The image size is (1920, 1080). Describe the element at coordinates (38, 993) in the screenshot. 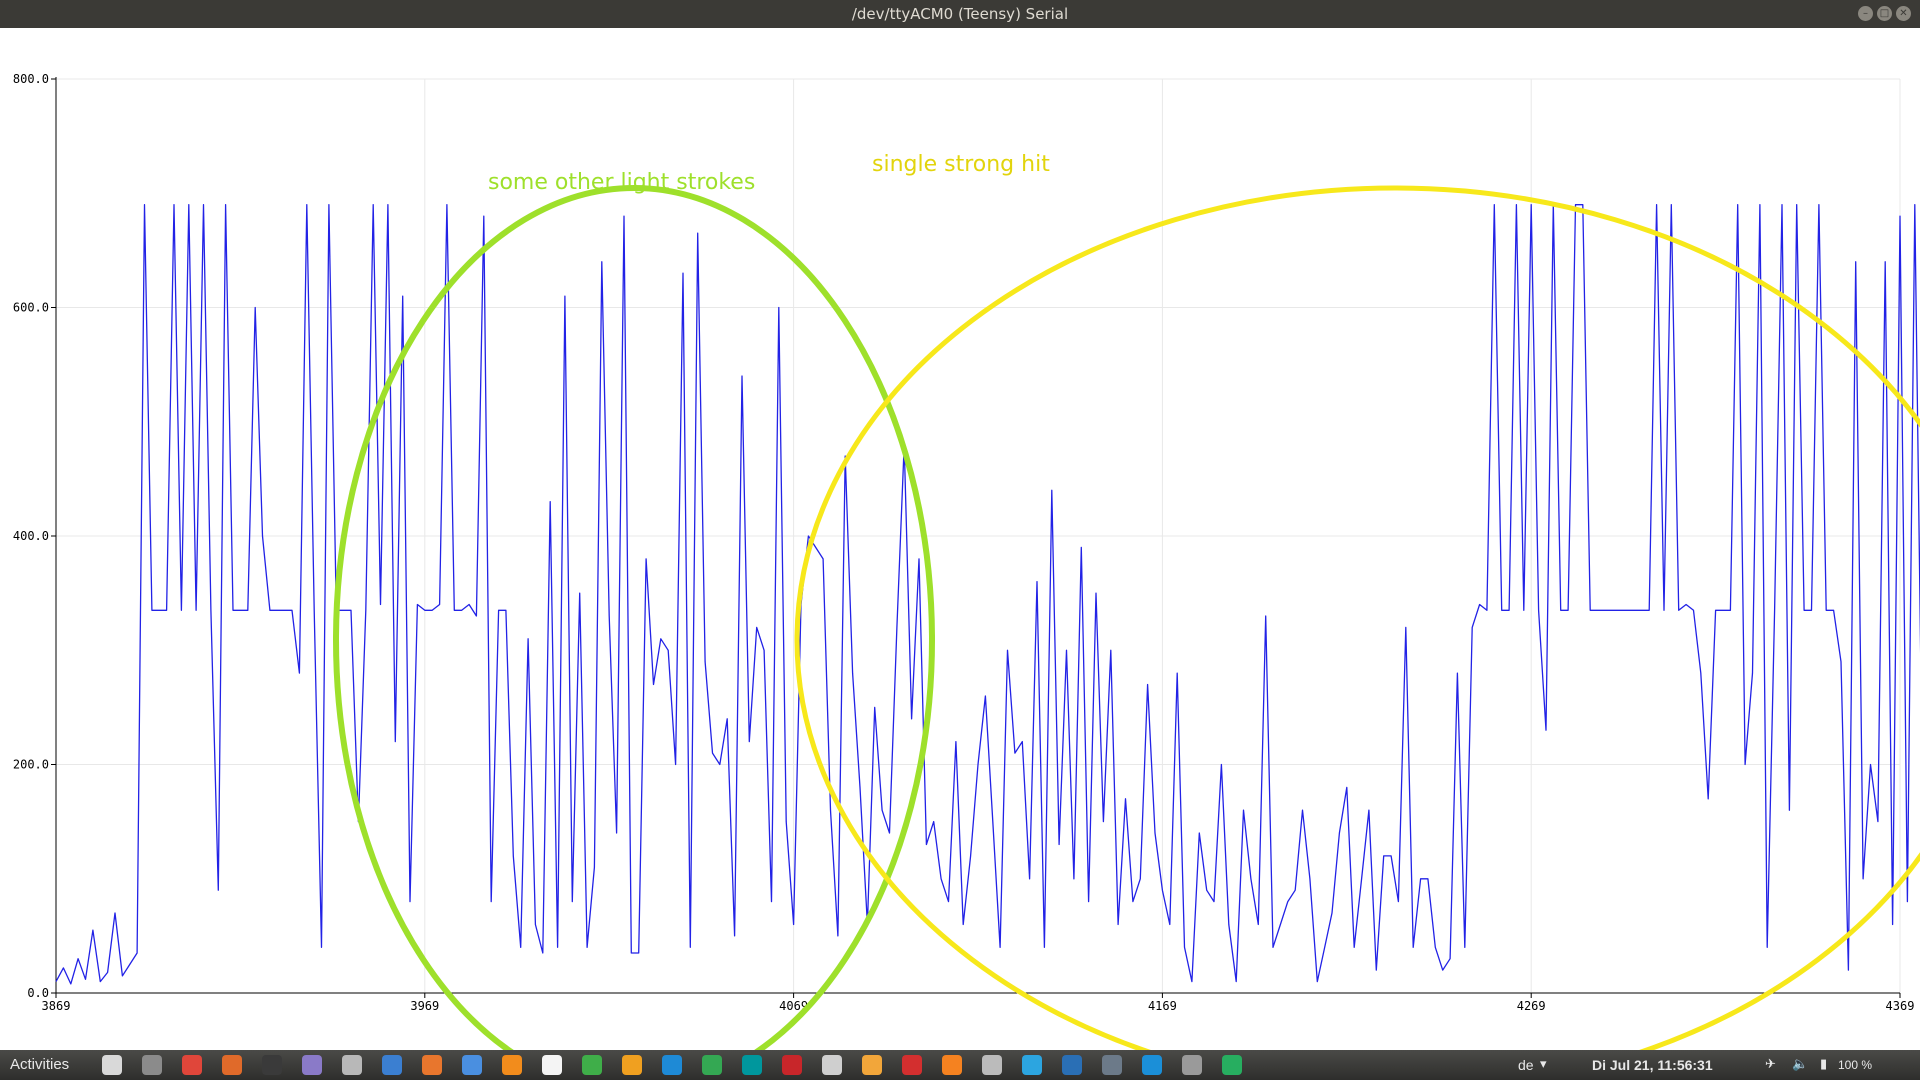

I see `y-tick-label: 0.0` at that location.